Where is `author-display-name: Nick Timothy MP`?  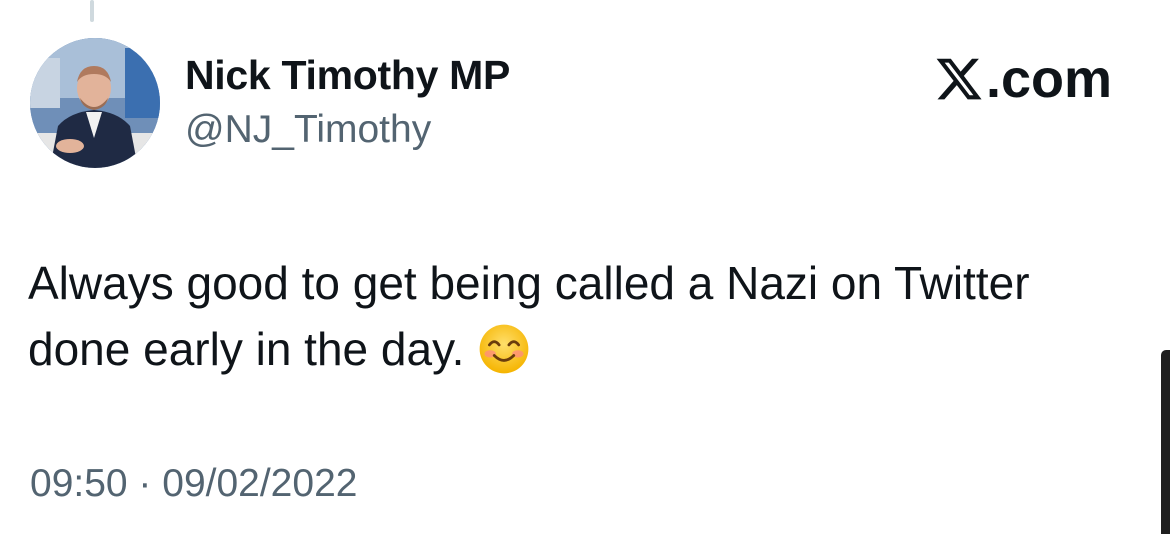 author-display-name: Nick Timothy MP is located at coordinates (347, 75).